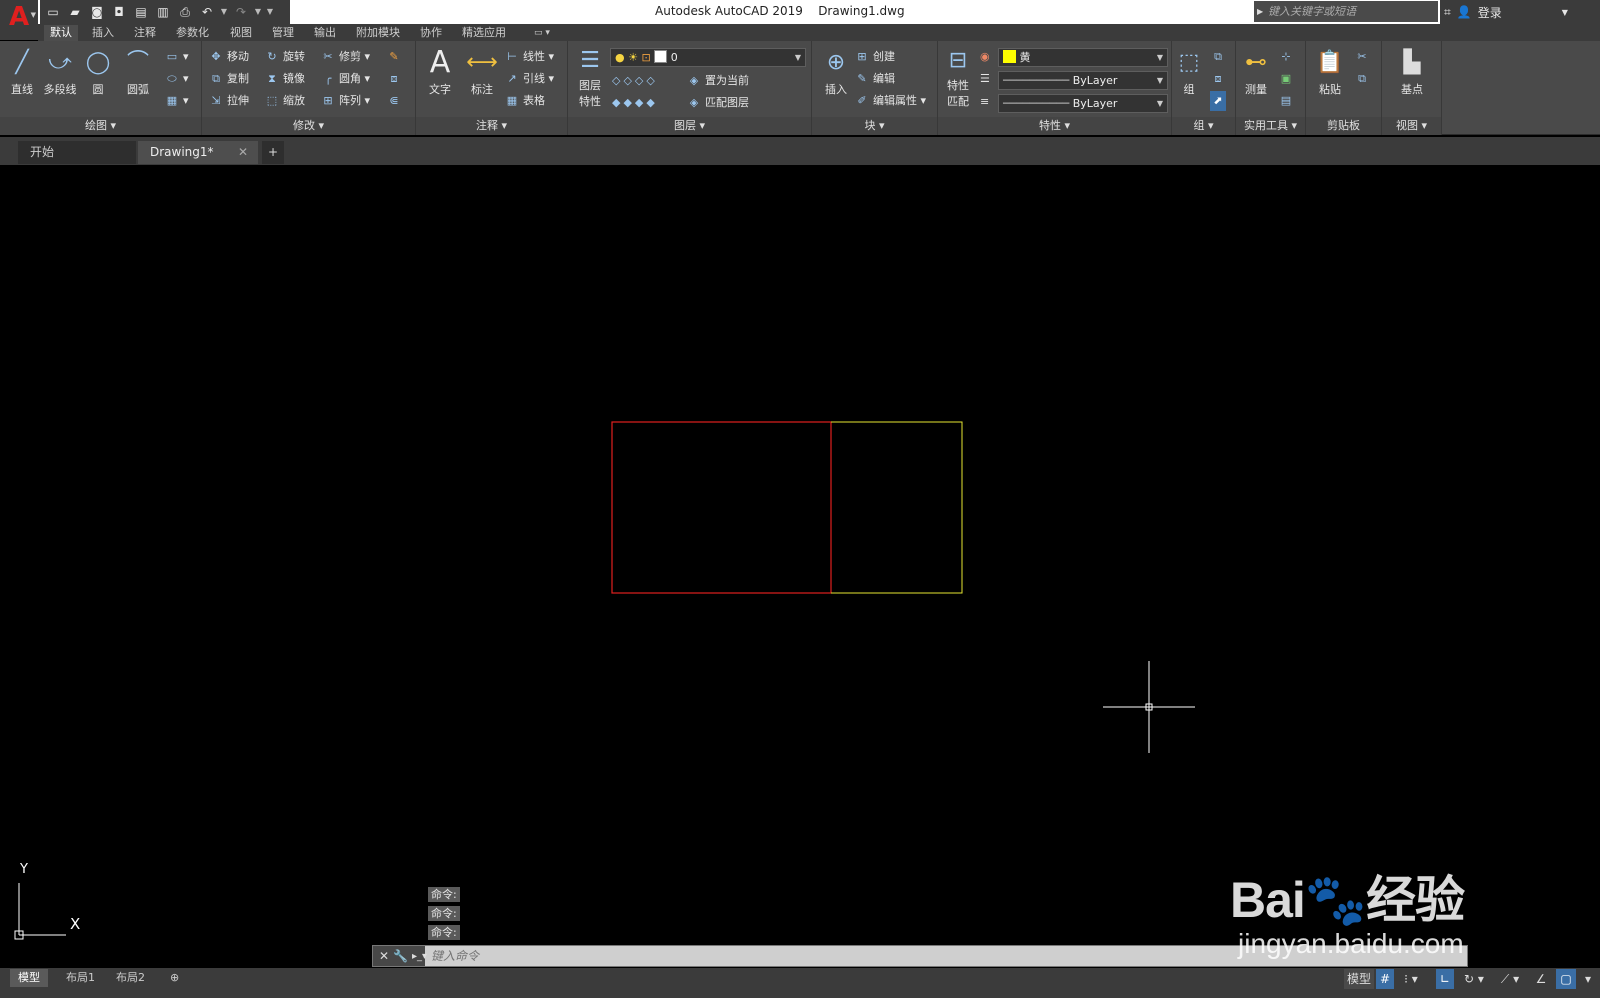 This screenshot has height=998, width=1600. What do you see at coordinates (284, 101) in the screenshot?
I see `scale-button: ⬚ 缩放` at bounding box center [284, 101].